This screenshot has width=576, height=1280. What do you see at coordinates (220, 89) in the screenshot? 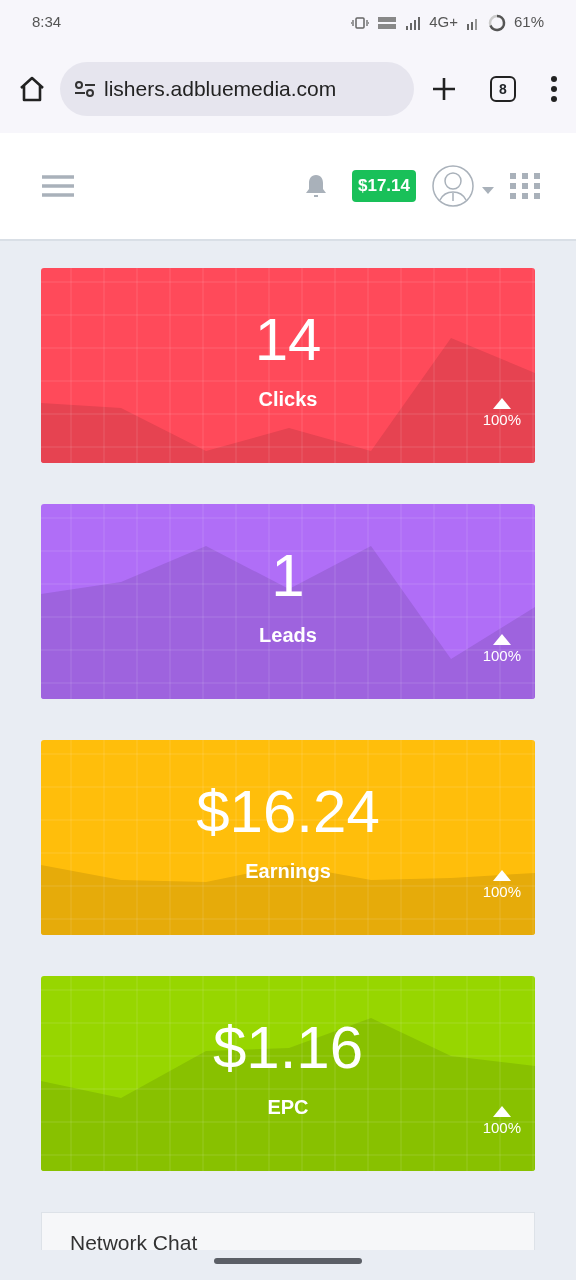
I see `url-text: lishers.adbluemedia.com` at bounding box center [220, 89].